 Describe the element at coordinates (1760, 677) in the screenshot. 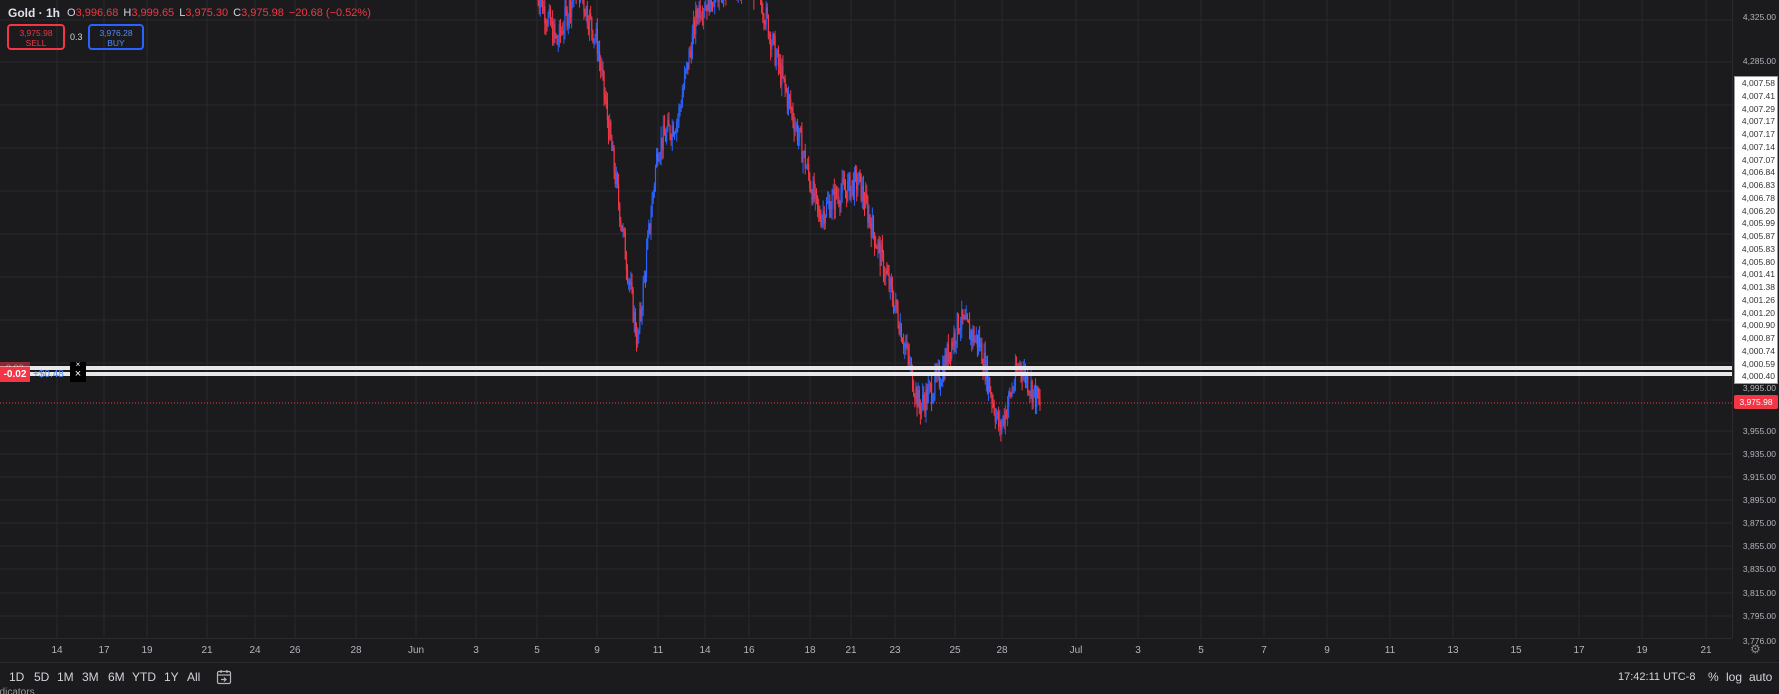

I see `auto-toggle: auto` at that location.